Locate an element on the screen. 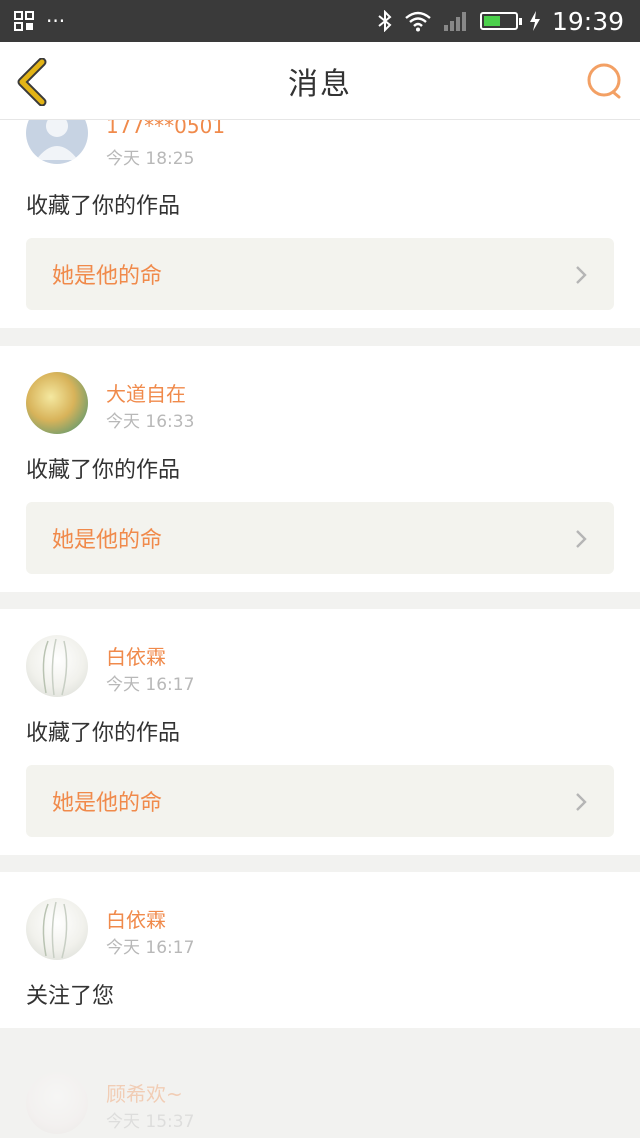 This screenshot has height=1138, width=640. action-text: 关注了您 is located at coordinates (70, 996).